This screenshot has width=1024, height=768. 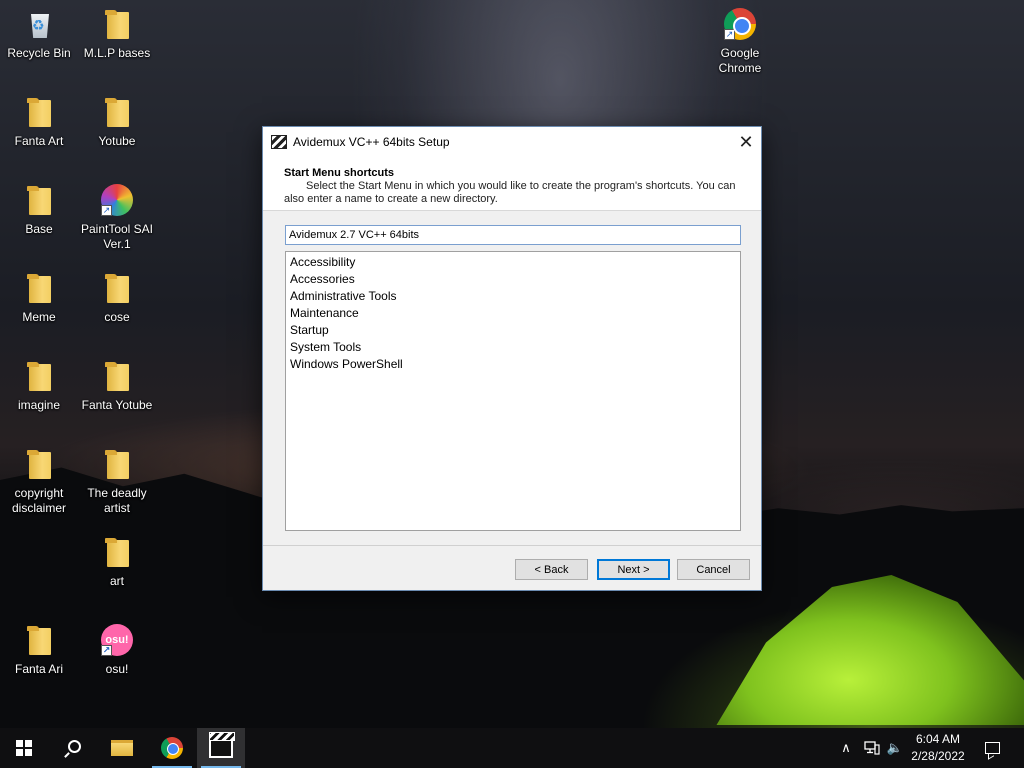 I want to click on desktop-icon-mlp-bases: M.L.P bases, so click(x=117, y=34).